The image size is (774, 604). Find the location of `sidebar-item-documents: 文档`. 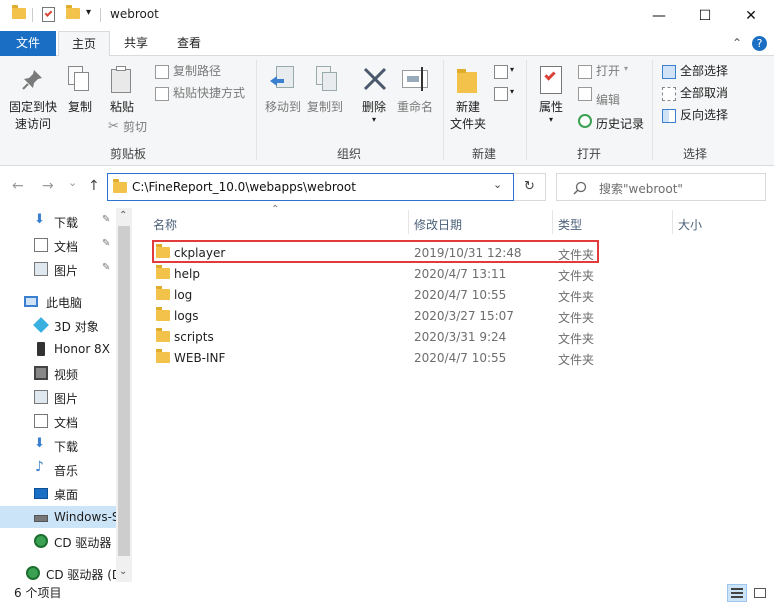

sidebar-item-documents: 文档 is located at coordinates (58, 421).